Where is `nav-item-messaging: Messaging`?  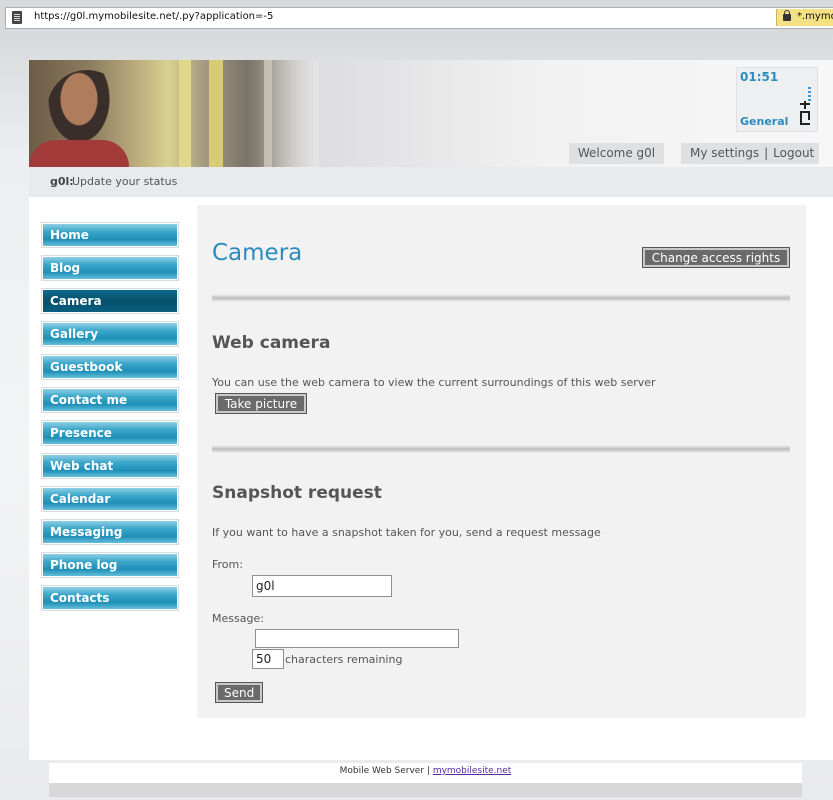
nav-item-messaging: Messaging is located at coordinates (110, 532).